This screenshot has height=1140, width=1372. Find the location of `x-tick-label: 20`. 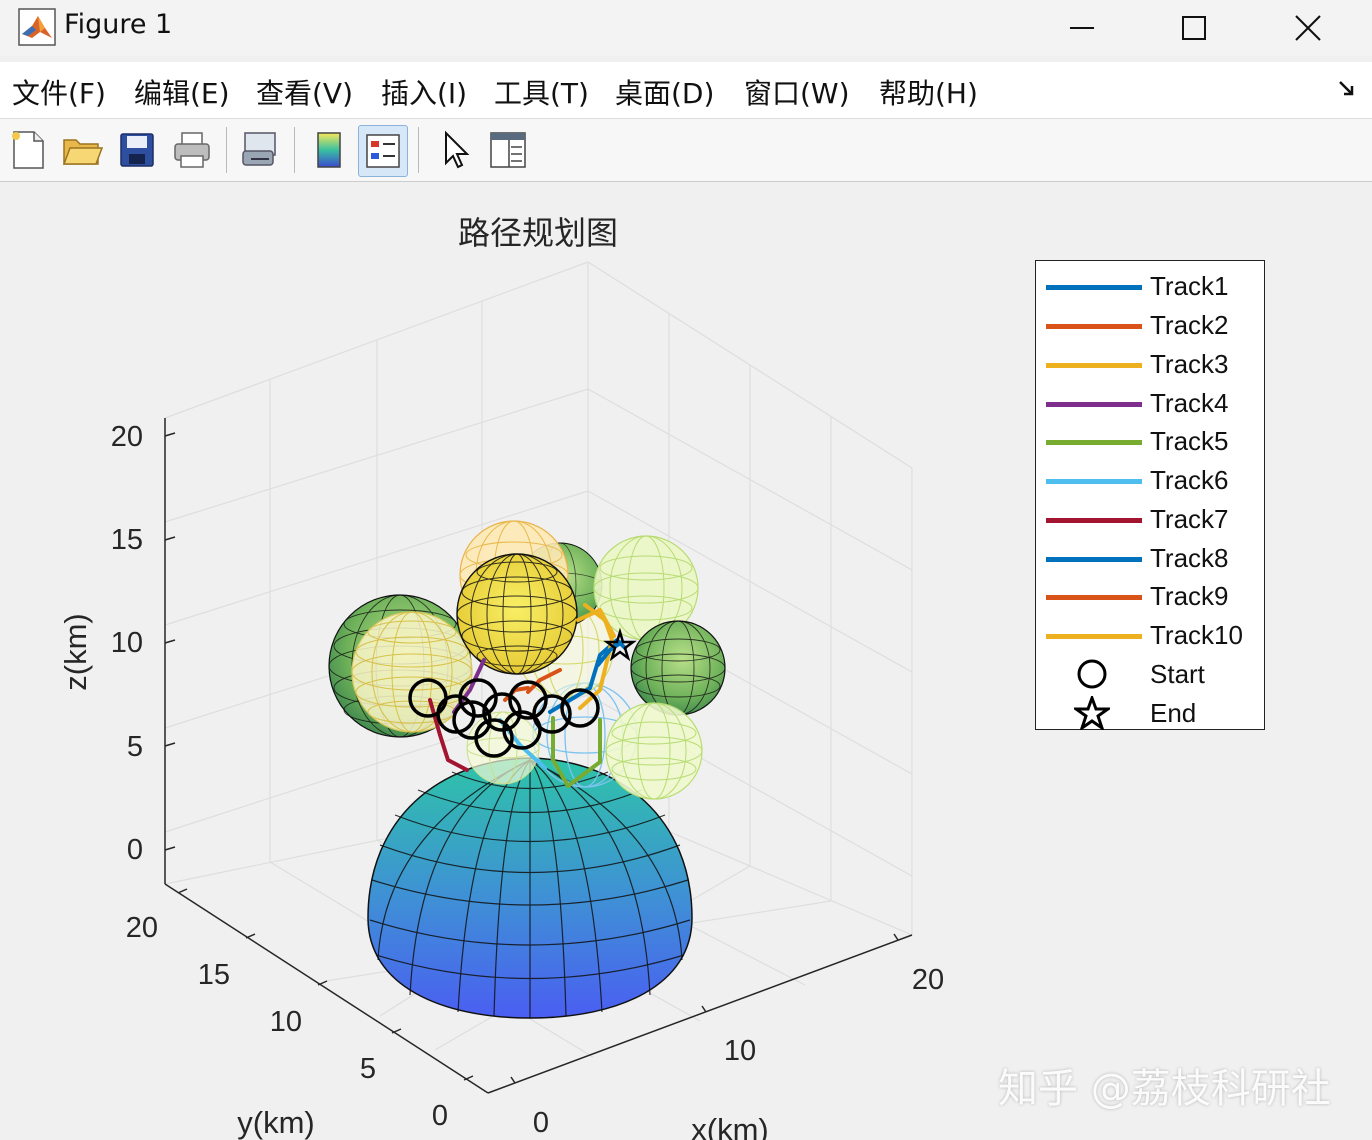

x-tick-label: 20 is located at coordinates (928, 980).